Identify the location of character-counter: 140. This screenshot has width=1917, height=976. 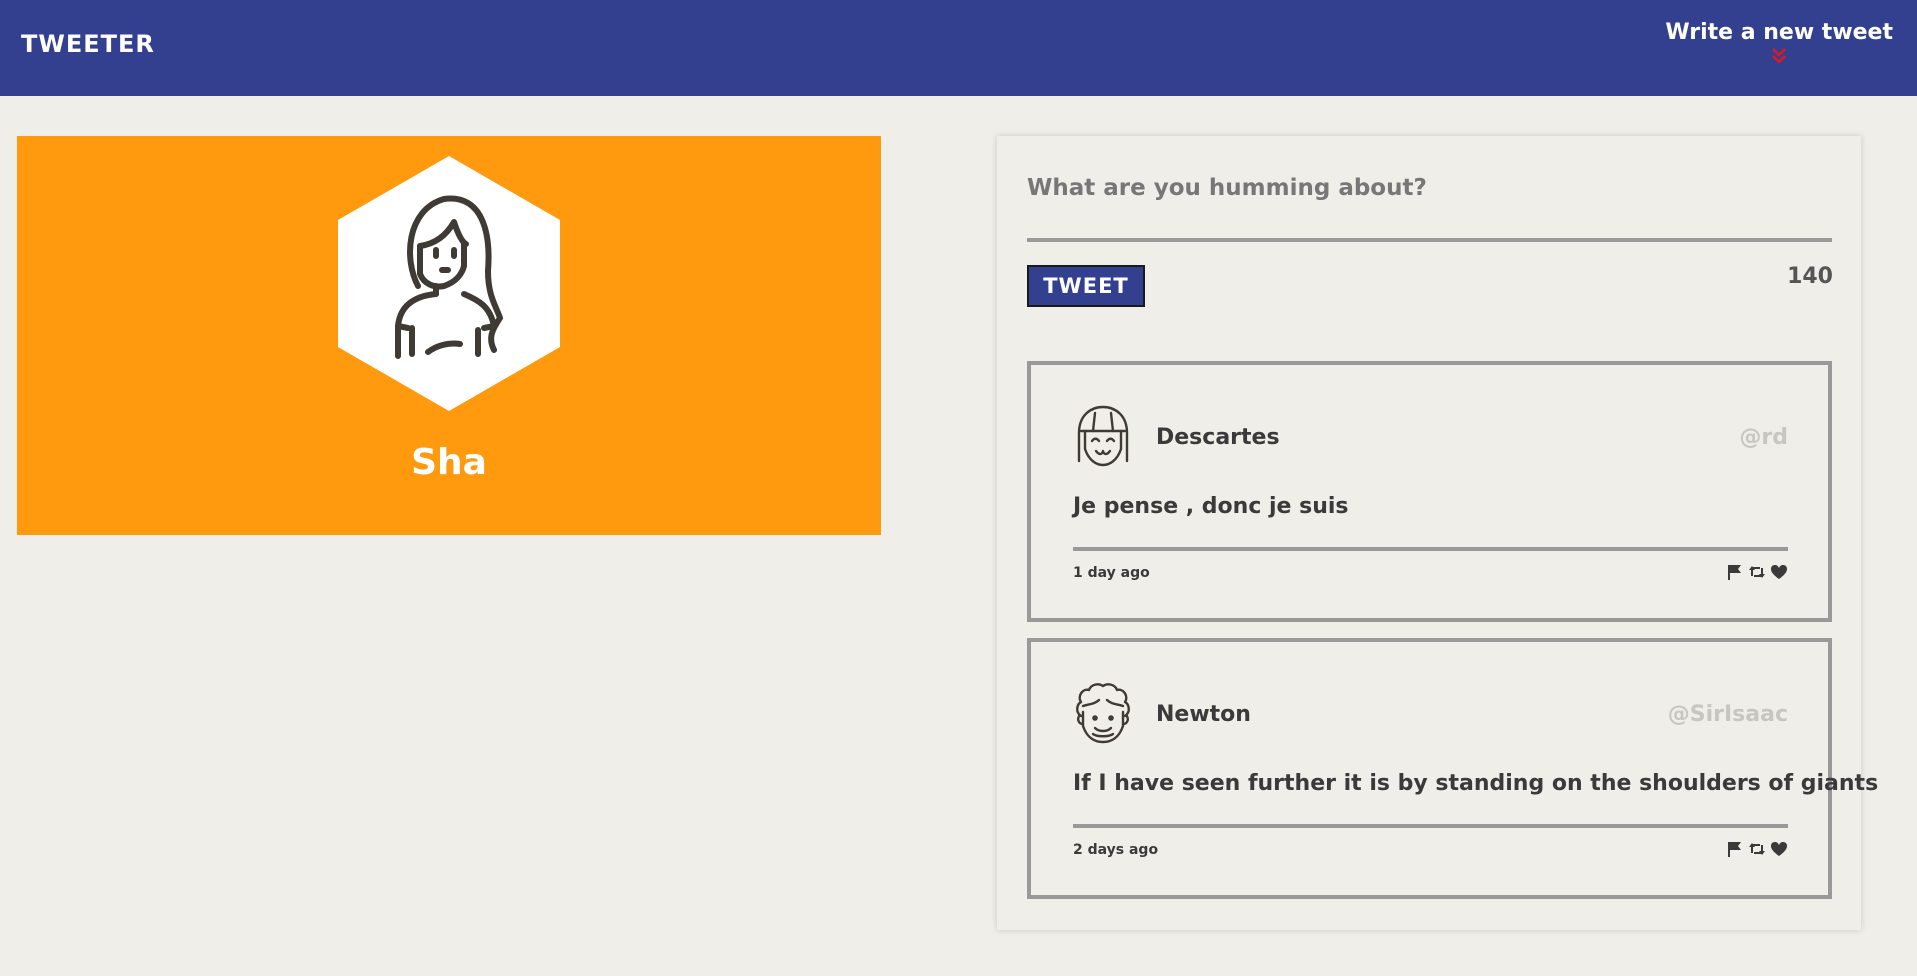
(1810, 276).